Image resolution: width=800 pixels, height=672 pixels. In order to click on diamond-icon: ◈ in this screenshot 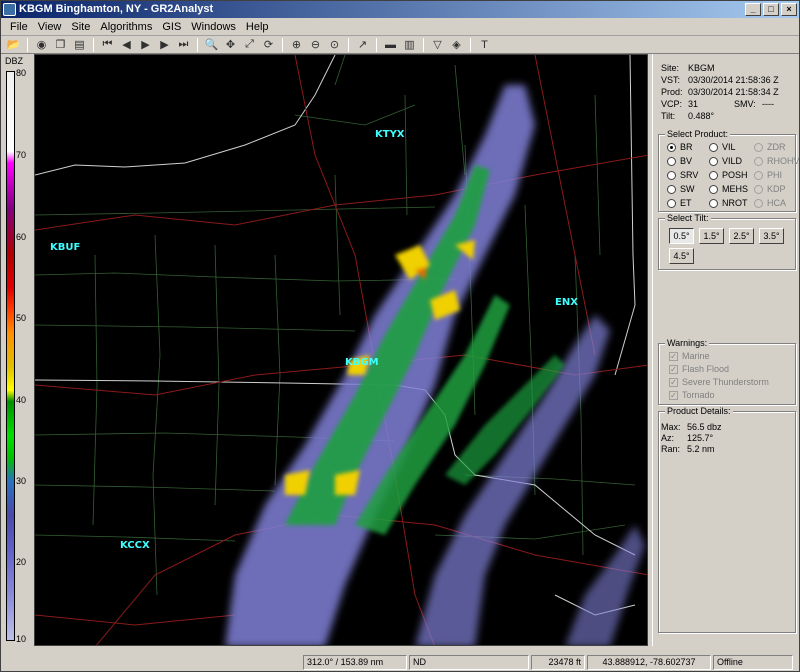, I will do `click(456, 45)`.